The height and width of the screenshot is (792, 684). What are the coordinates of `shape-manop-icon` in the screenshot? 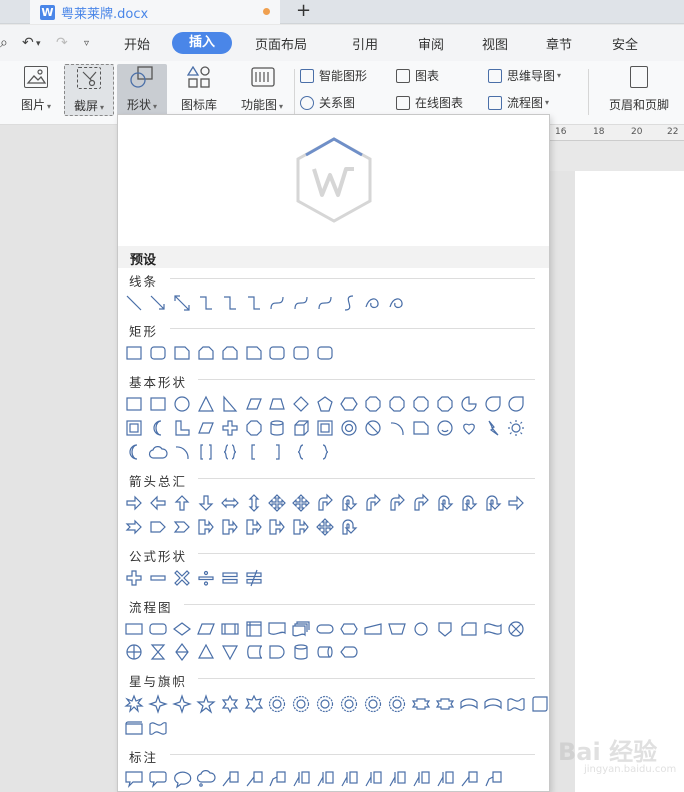 It's located at (397, 629).